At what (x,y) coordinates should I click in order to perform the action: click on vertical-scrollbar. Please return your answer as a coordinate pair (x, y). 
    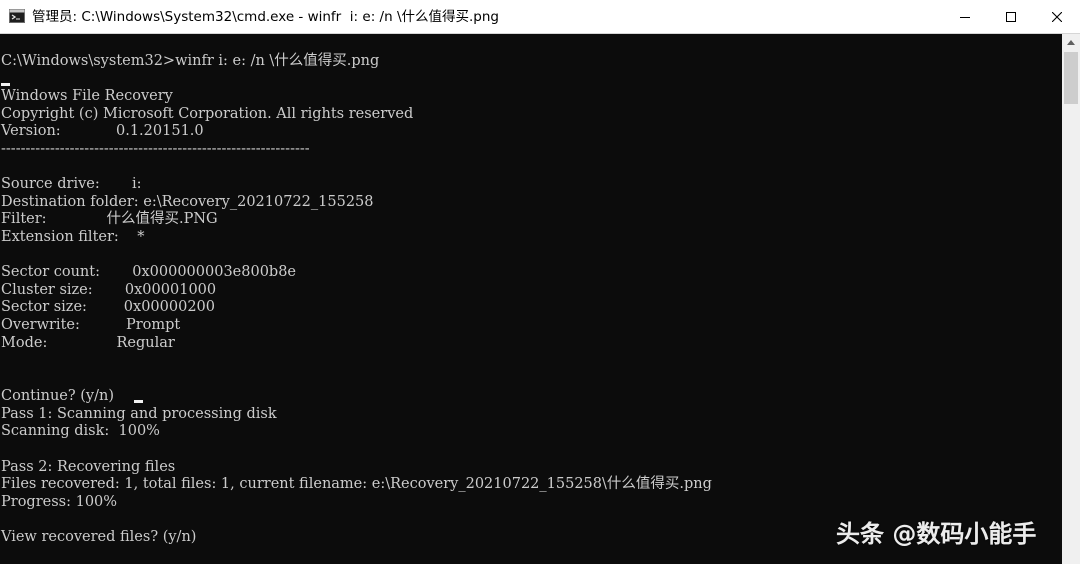
    Looking at the image, I should click on (1071, 299).